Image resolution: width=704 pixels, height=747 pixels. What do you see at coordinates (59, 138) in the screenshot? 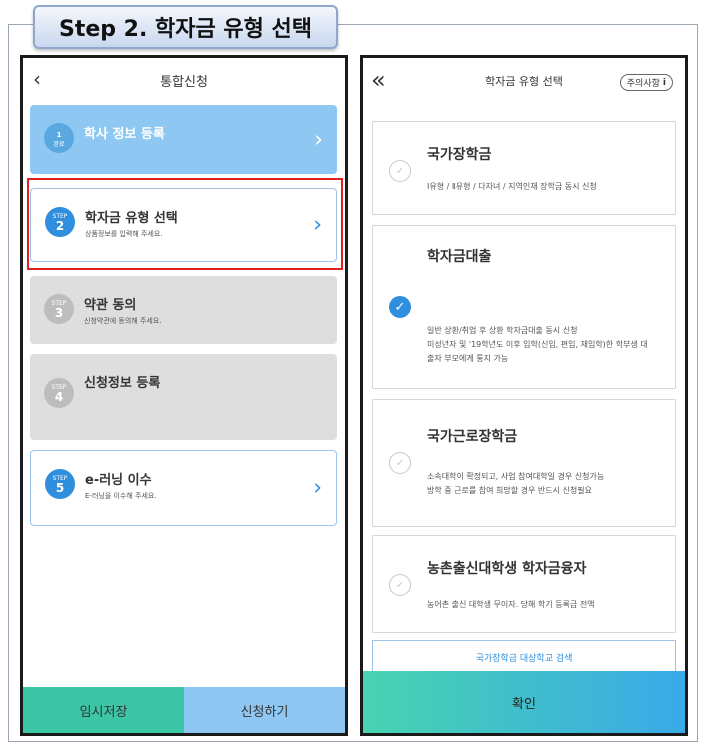
I see `step-number-badge: 1 완료` at bounding box center [59, 138].